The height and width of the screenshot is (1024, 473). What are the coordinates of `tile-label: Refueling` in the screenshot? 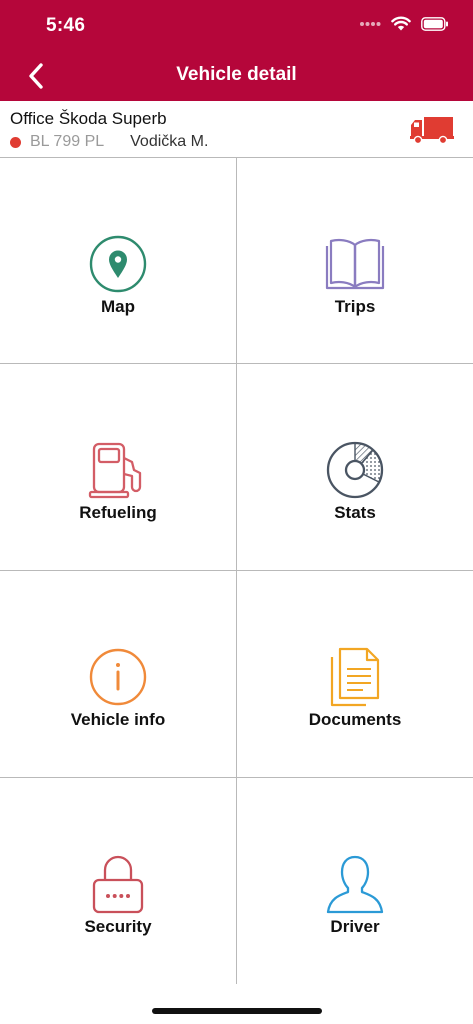 It's located at (118, 512).